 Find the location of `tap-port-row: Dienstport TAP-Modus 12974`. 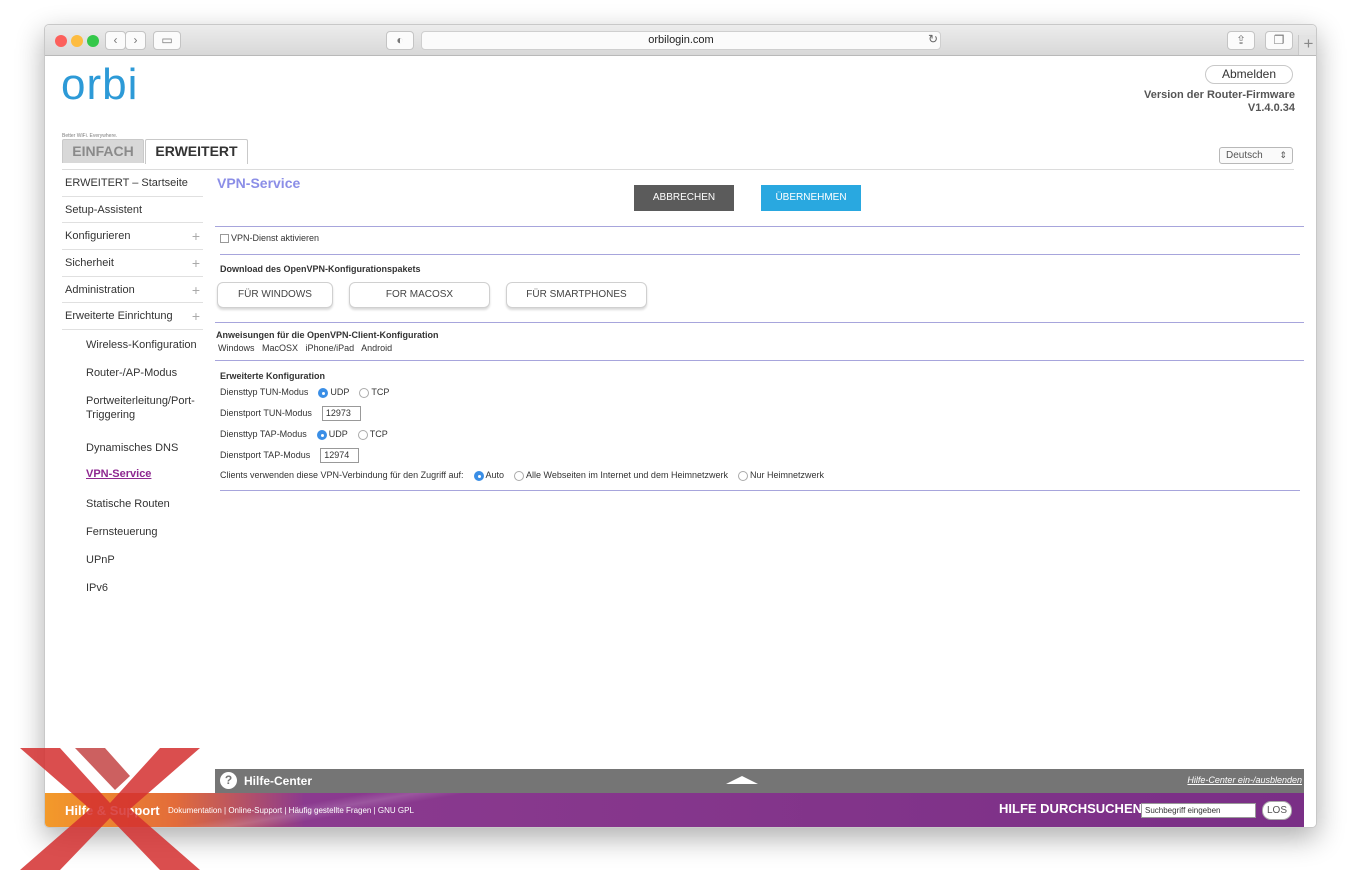

tap-port-row: Dienstport TAP-Modus 12974 is located at coordinates (290, 455).